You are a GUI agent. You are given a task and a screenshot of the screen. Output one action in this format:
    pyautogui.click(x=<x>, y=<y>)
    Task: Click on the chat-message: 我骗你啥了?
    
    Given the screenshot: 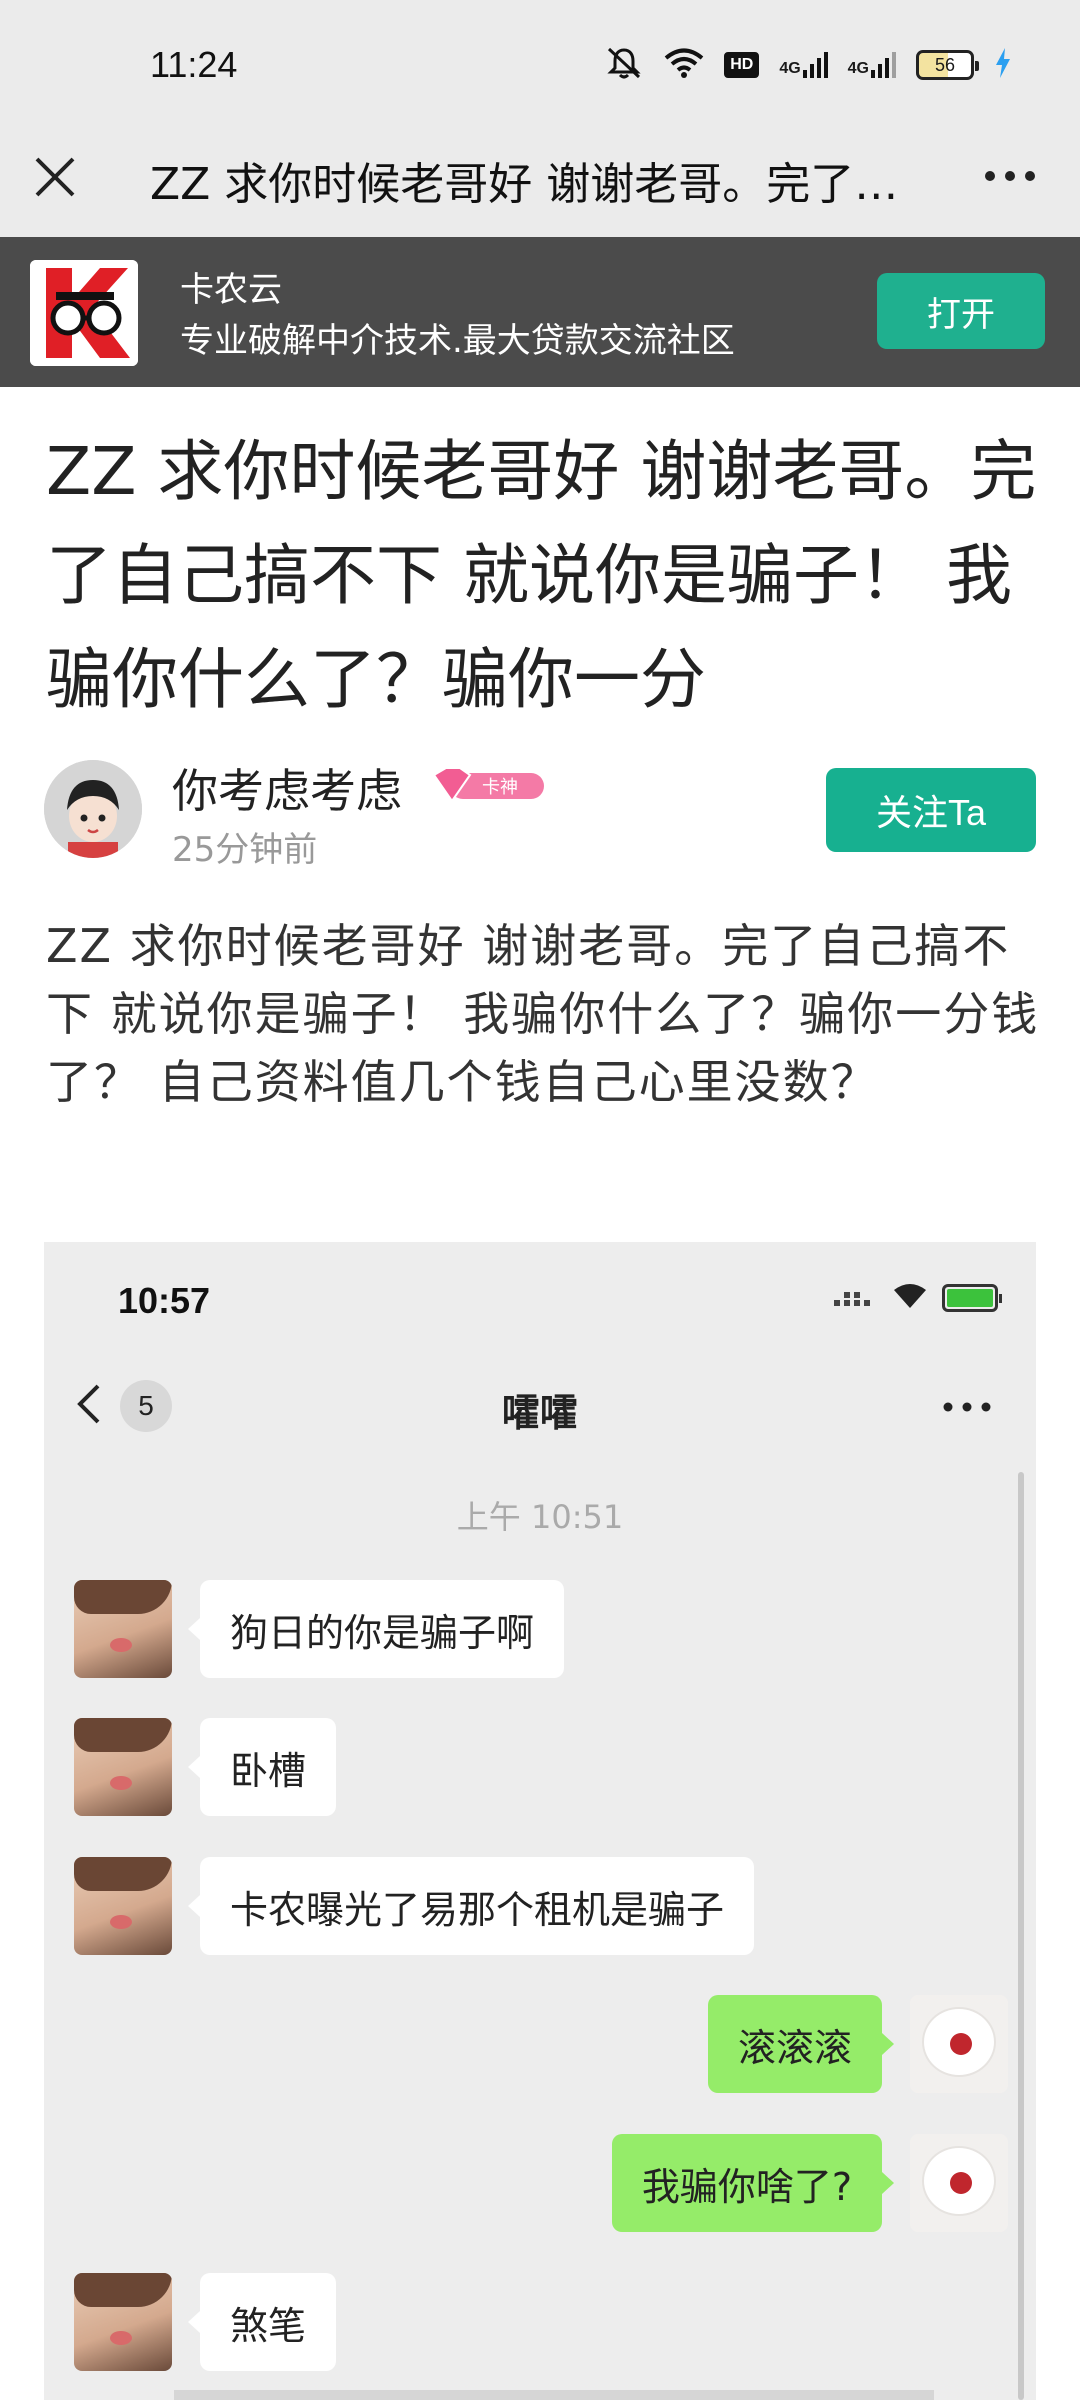 What is the action you would take?
    pyautogui.click(x=809, y=2183)
    